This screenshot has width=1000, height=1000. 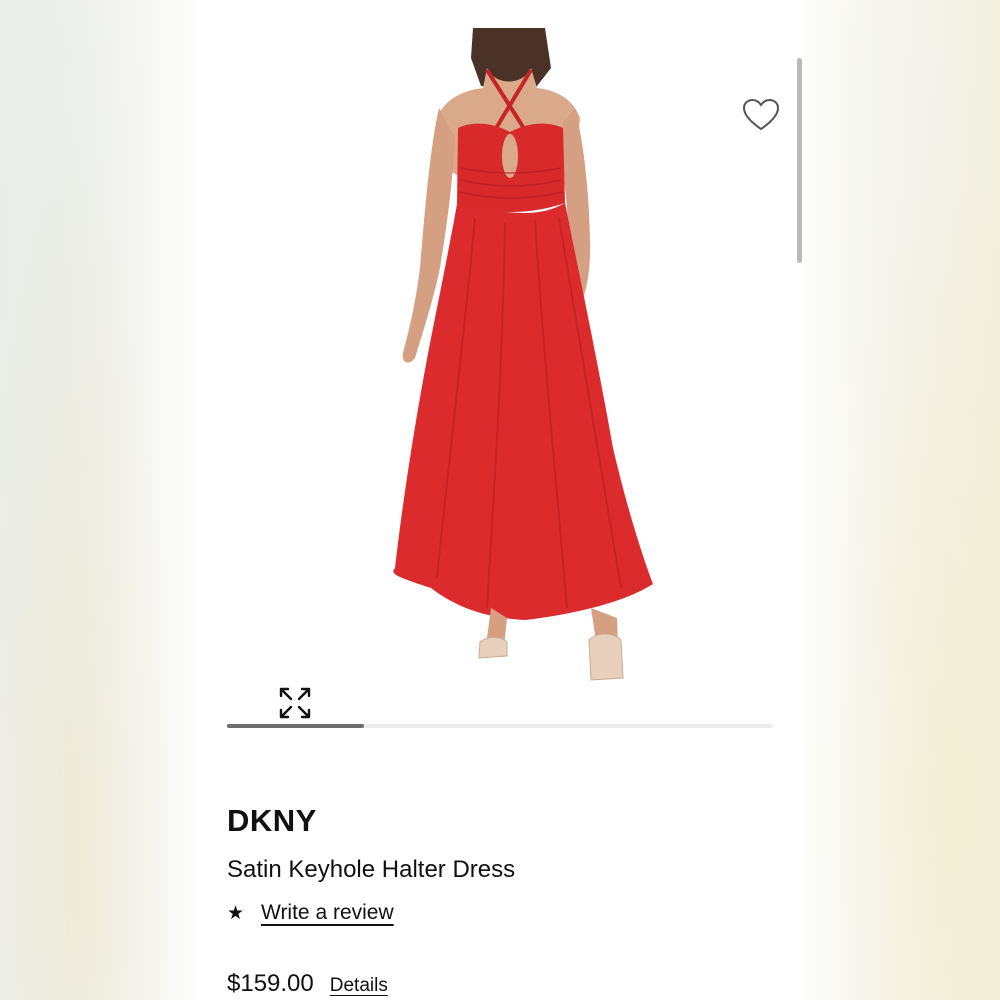 I want to click on brand-name: DKNY, so click(x=272, y=820).